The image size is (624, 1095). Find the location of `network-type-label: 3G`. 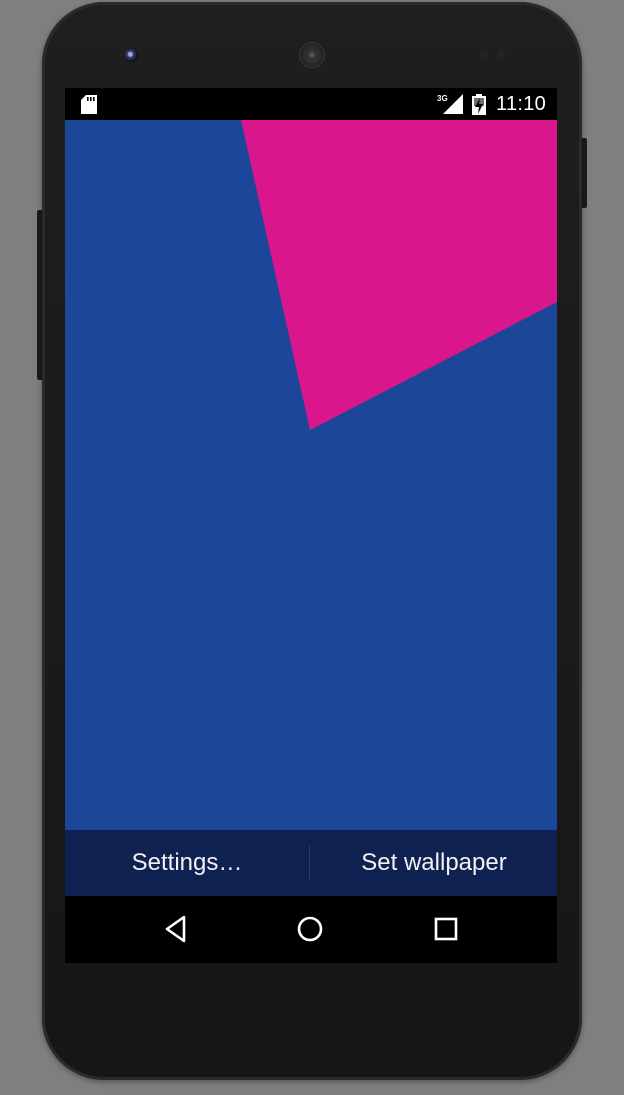

network-type-label: 3G is located at coordinates (442, 98).